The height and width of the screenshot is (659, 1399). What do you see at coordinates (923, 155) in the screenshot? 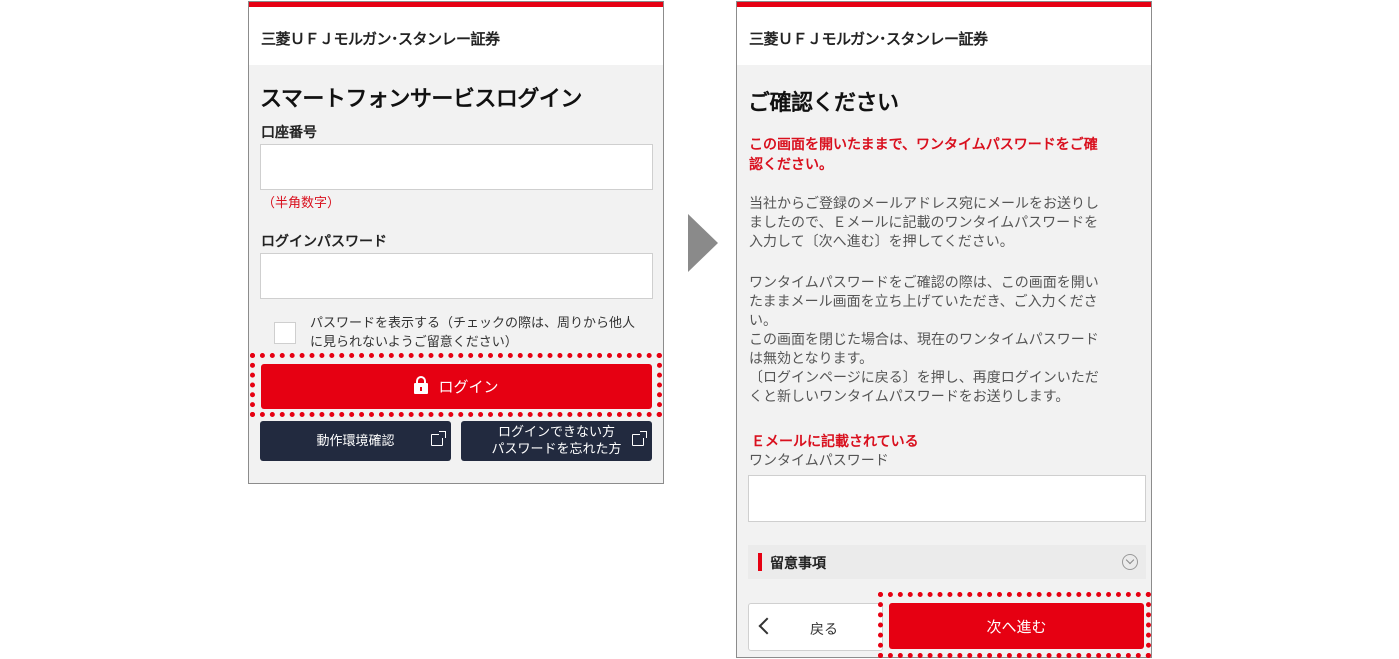
I see `warning-message: この画面を開いたままで、ワンタイムパスワードをご確 認ください。` at bounding box center [923, 155].